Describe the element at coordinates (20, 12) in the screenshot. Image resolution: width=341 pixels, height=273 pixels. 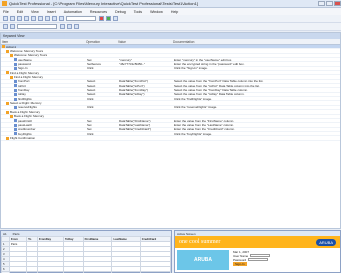
I see `menu-edit: Edit` at that location.